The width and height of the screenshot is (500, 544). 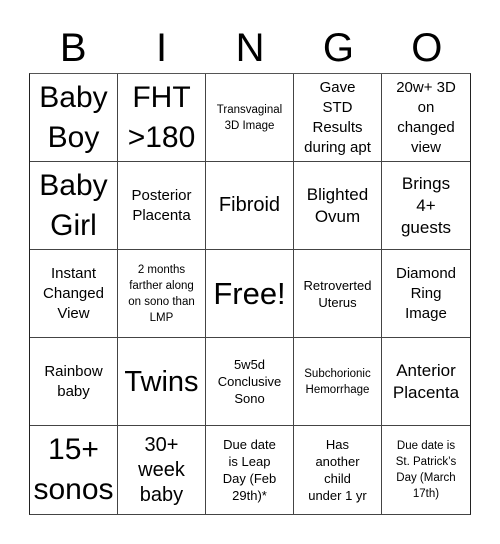 I want to click on cell-label: Due date is Leap Day (Feb 29th)*, so click(x=249, y=470).